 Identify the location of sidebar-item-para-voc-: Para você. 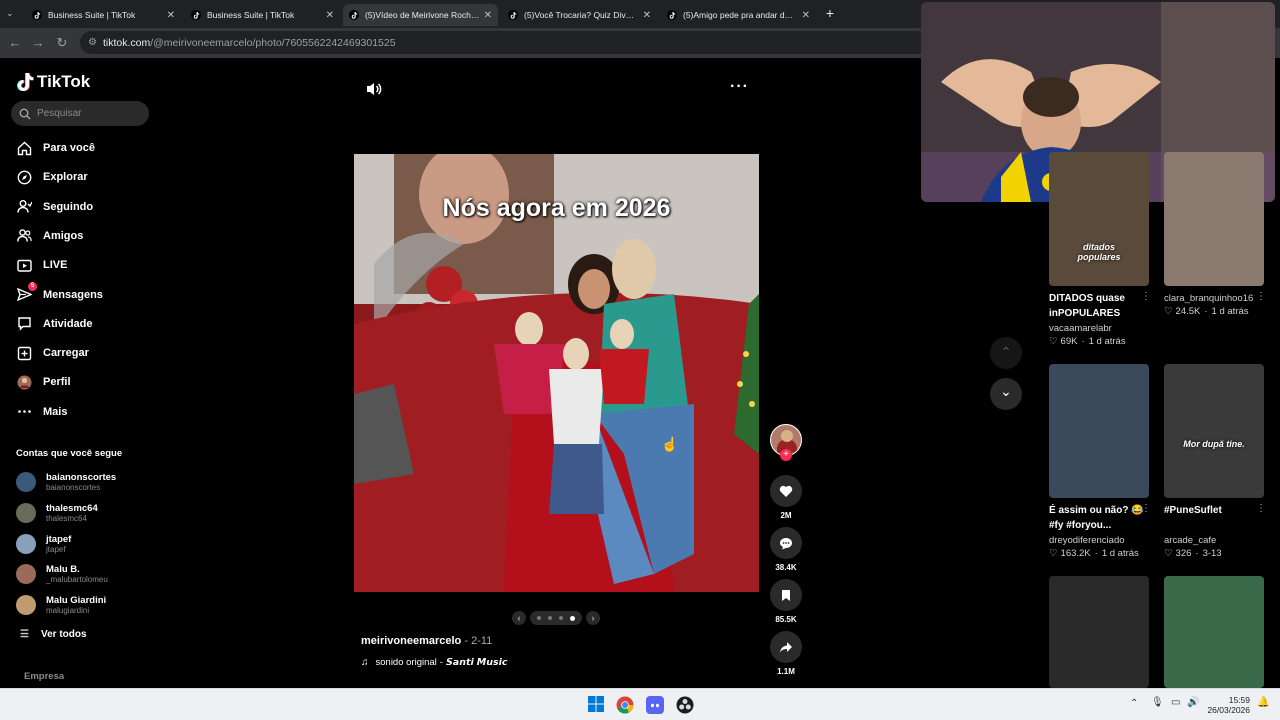
(55, 148).